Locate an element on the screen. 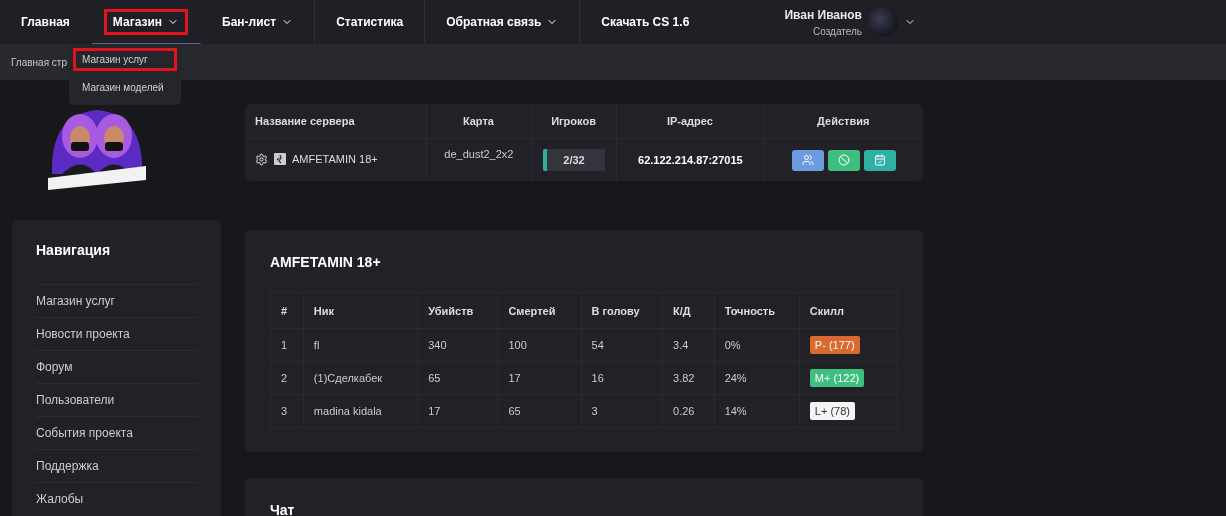 This screenshot has height=516, width=1226. table-cell: 3.4 is located at coordinates (688, 345).